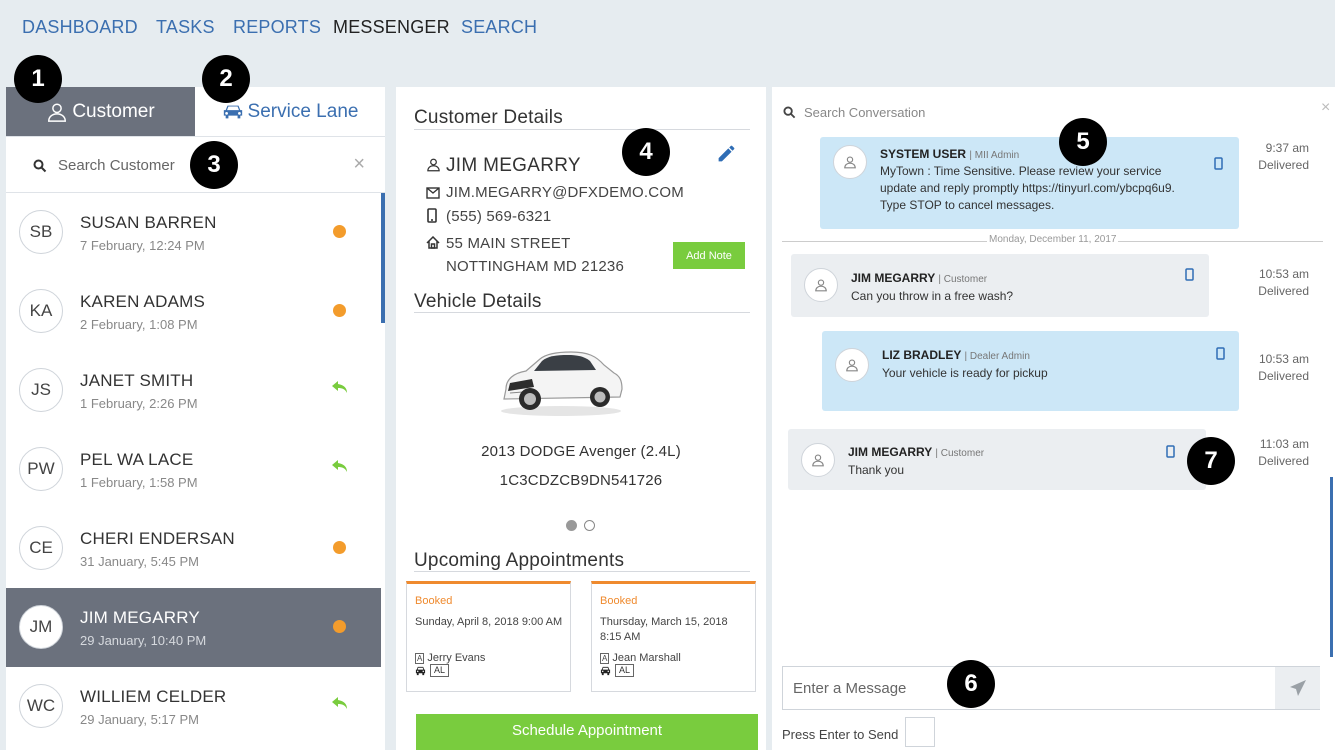 The height and width of the screenshot is (750, 1335). Describe the element at coordinates (726, 153) in the screenshot. I see `pencil-icon` at that location.